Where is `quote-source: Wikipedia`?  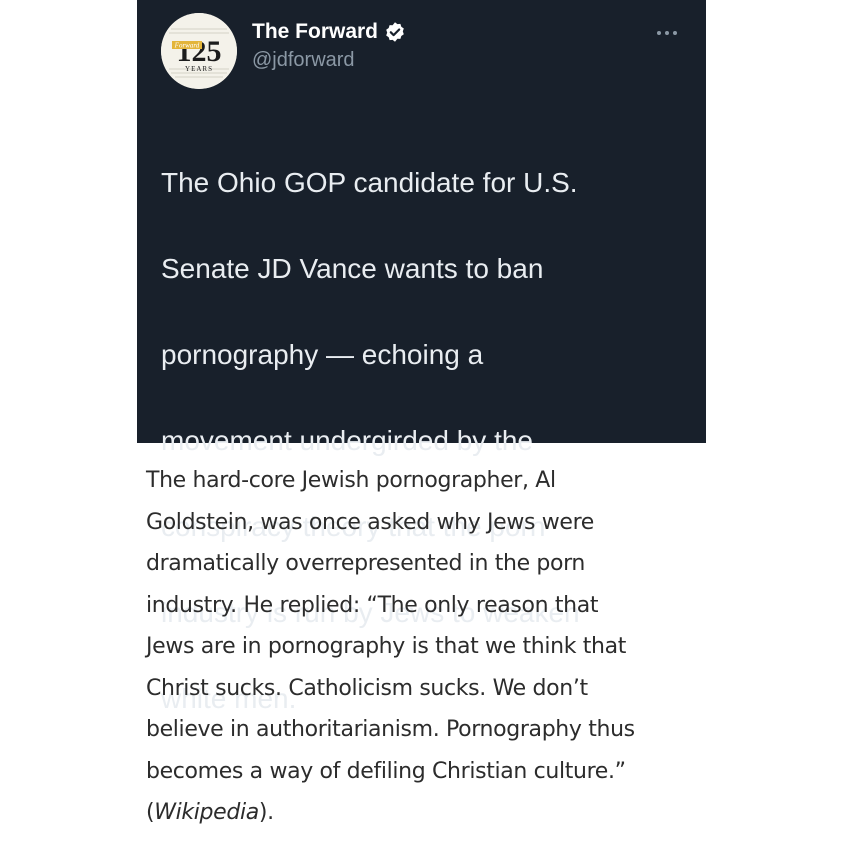
quote-source: Wikipedia is located at coordinates (206, 812).